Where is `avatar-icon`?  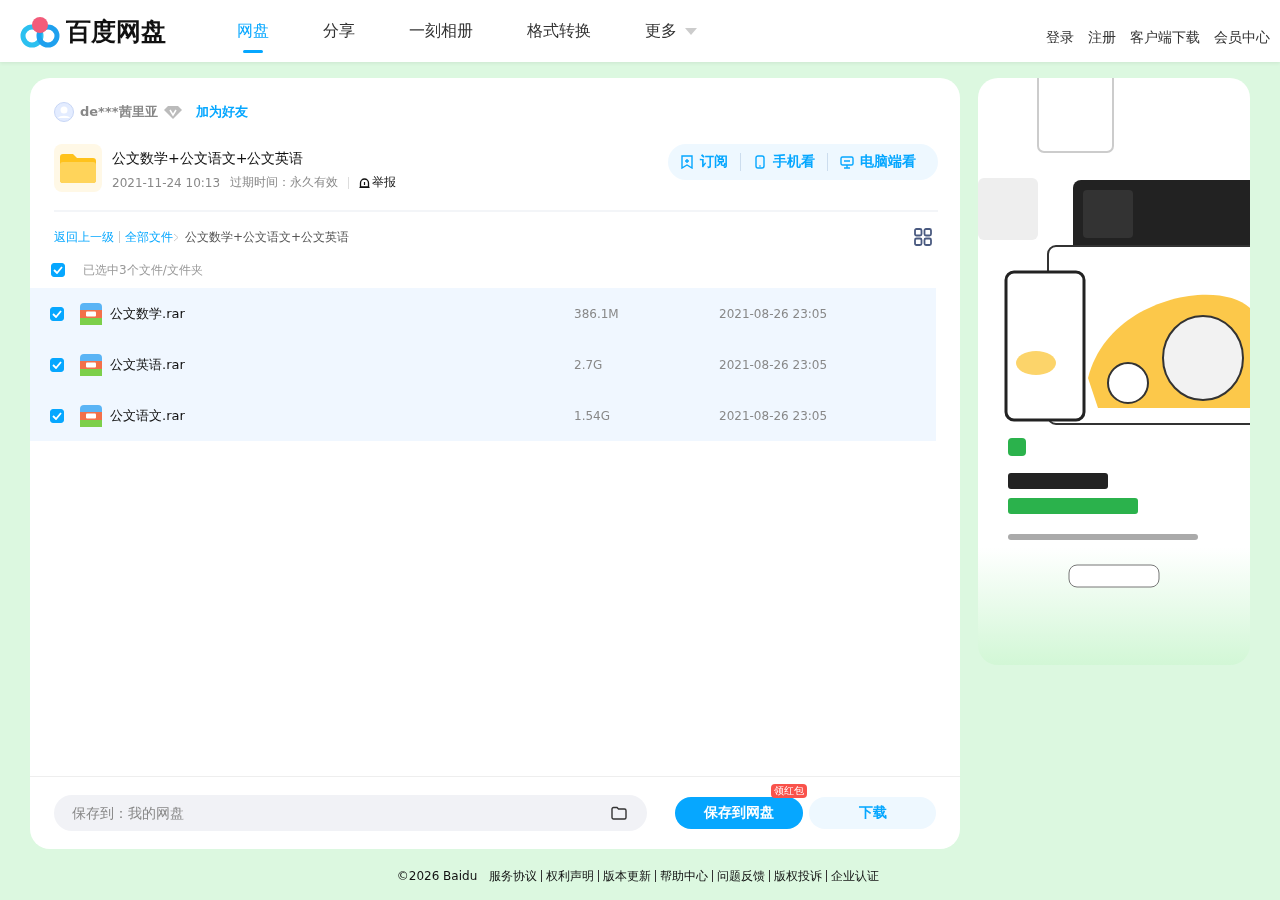 avatar-icon is located at coordinates (64, 112).